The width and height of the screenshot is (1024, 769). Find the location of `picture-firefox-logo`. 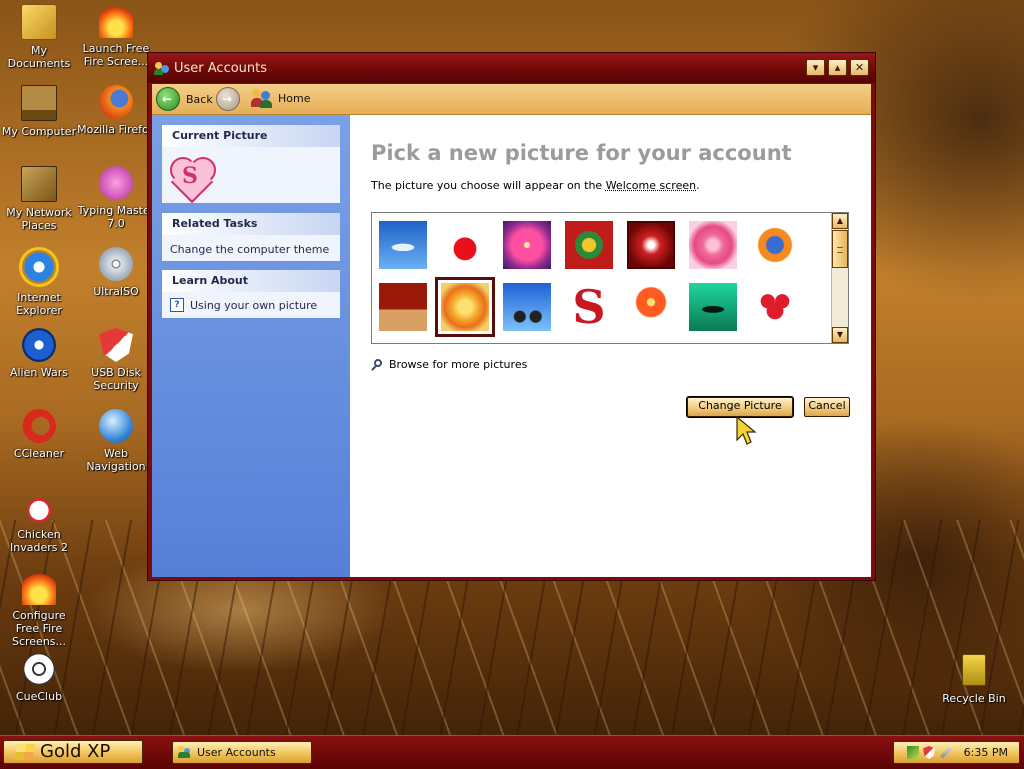

picture-firefox-logo is located at coordinates (775, 245).